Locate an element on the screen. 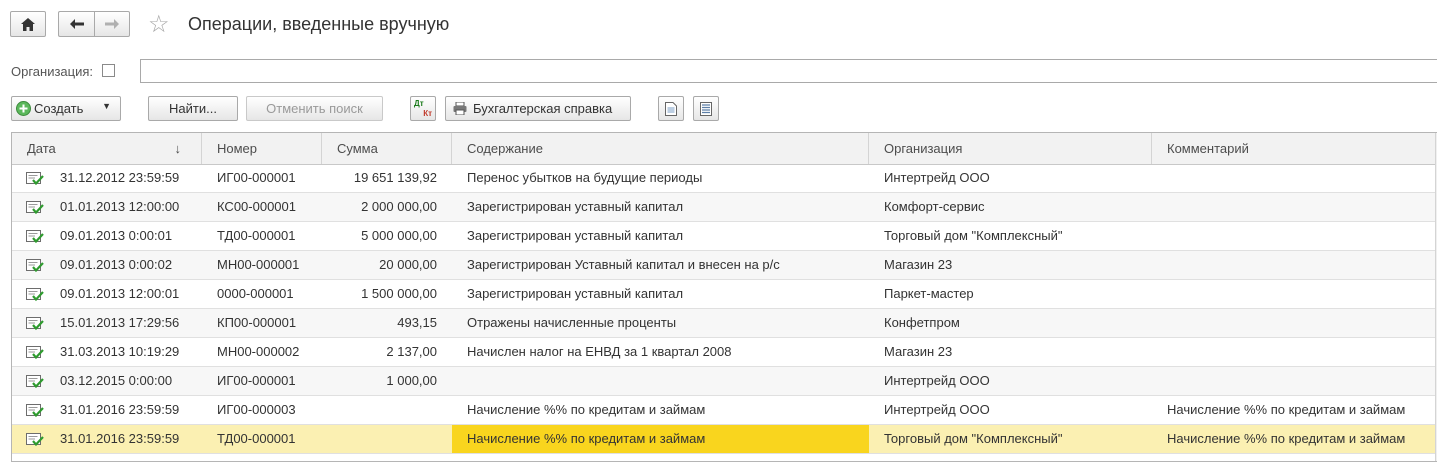 This screenshot has width=1437, height=465. column-header-content: Содержание is located at coordinates (660, 148).